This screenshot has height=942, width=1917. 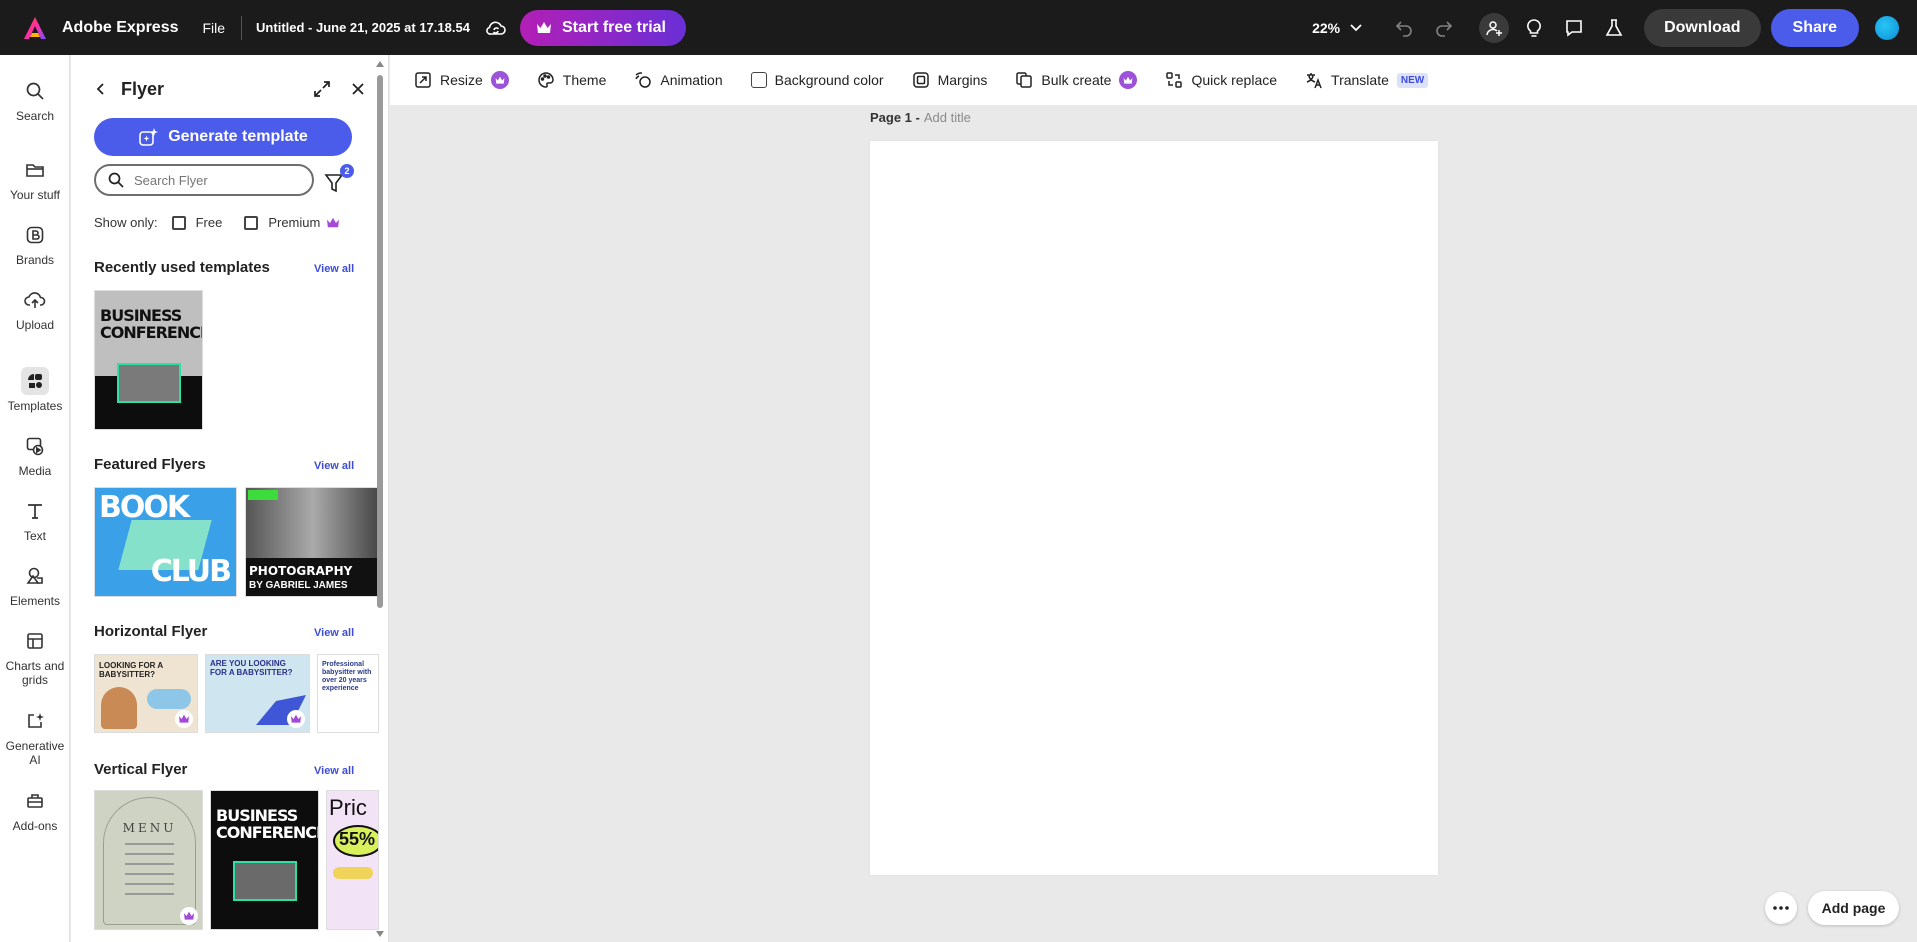 I want to click on expand-icon, so click(x=322, y=89).